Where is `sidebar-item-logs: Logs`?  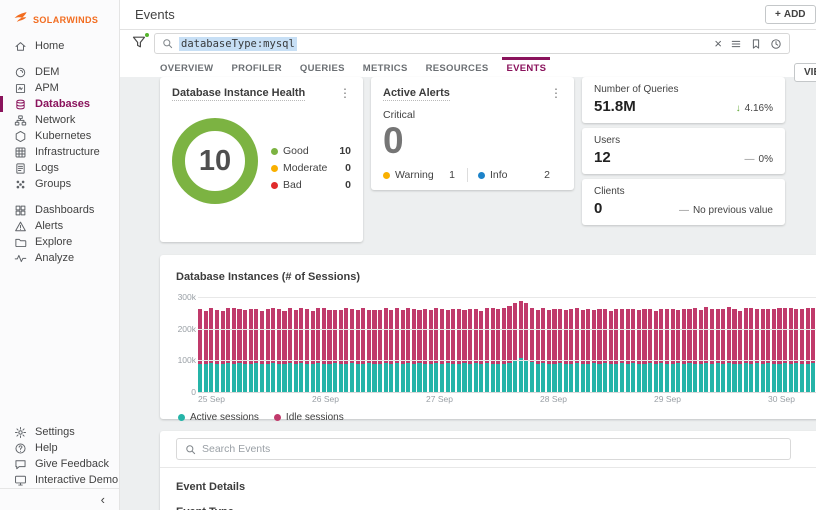
sidebar-item-logs: Logs is located at coordinates (59, 168).